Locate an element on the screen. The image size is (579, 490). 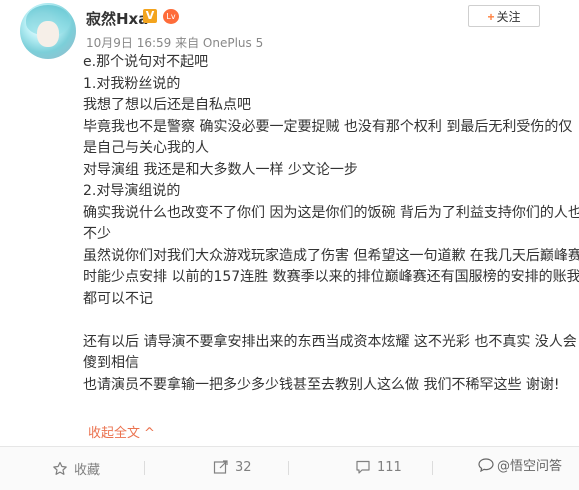
collapse-link: 收起全文 ^ is located at coordinates (121, 431).